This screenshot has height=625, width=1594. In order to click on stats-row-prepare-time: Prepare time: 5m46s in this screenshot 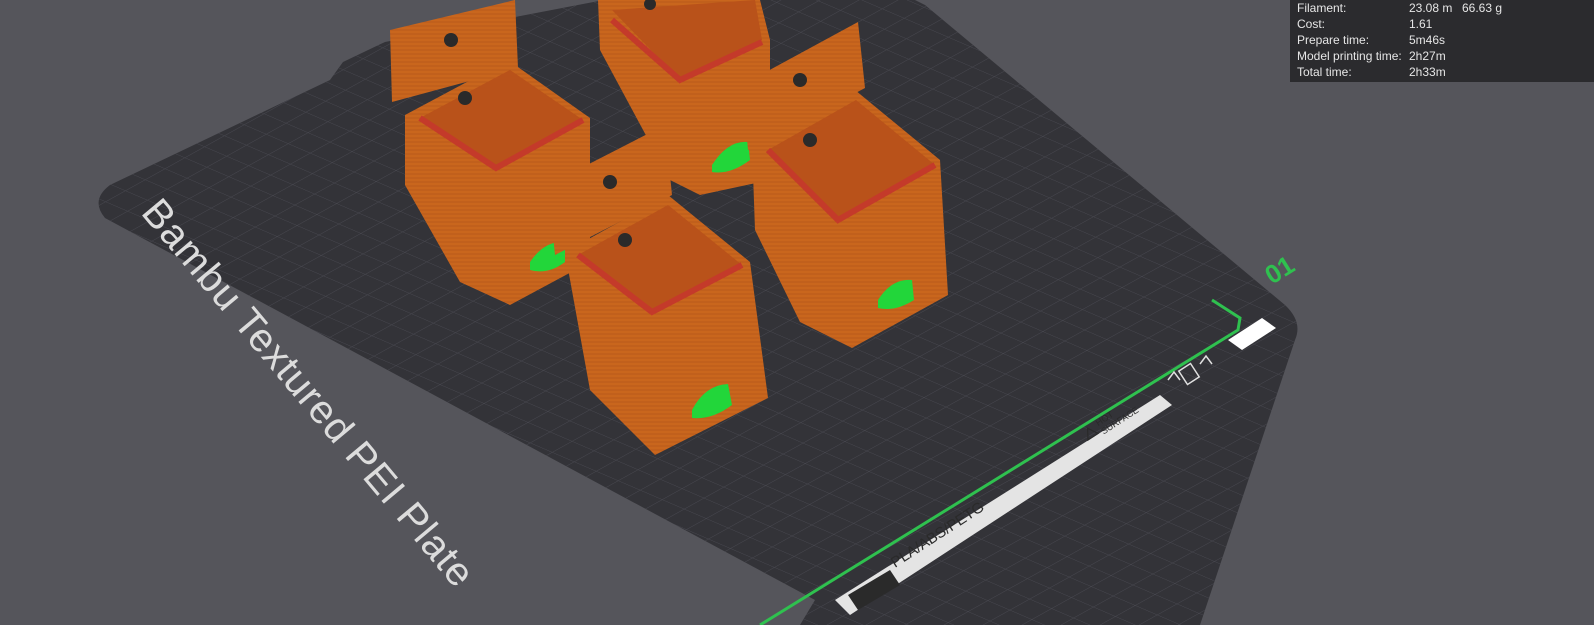, I will do `click(1445, 40)`.